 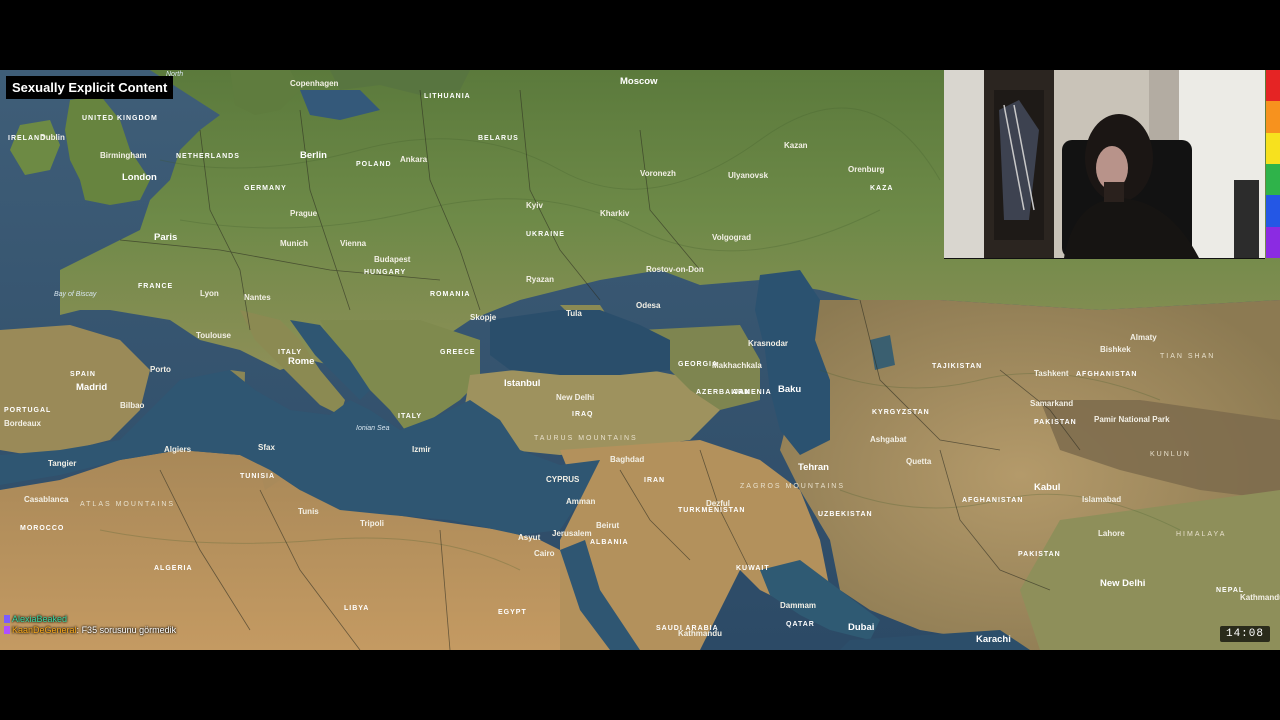 I want to click on city-islamabad: Islamabad, so click(x=1101, y=499).